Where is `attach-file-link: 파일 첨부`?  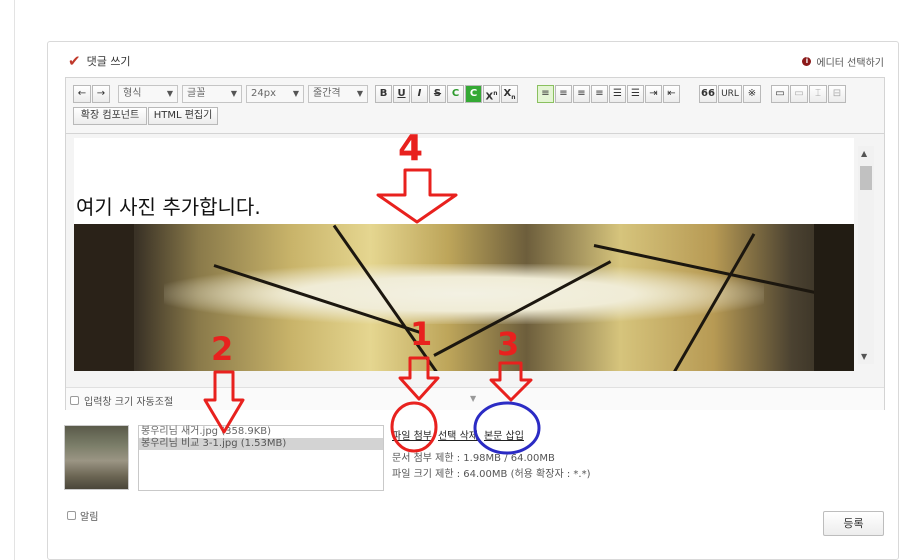
attach-file-link: 파일 첨부 is located at coordinates (412, 434).